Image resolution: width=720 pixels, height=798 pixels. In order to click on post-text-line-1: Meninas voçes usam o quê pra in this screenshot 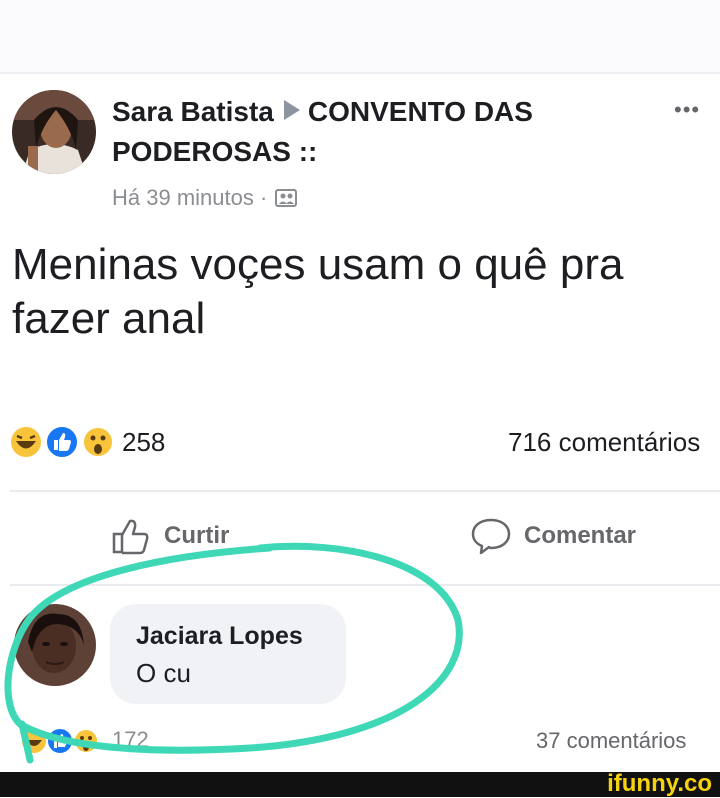, I will do `click(318, 264)`.